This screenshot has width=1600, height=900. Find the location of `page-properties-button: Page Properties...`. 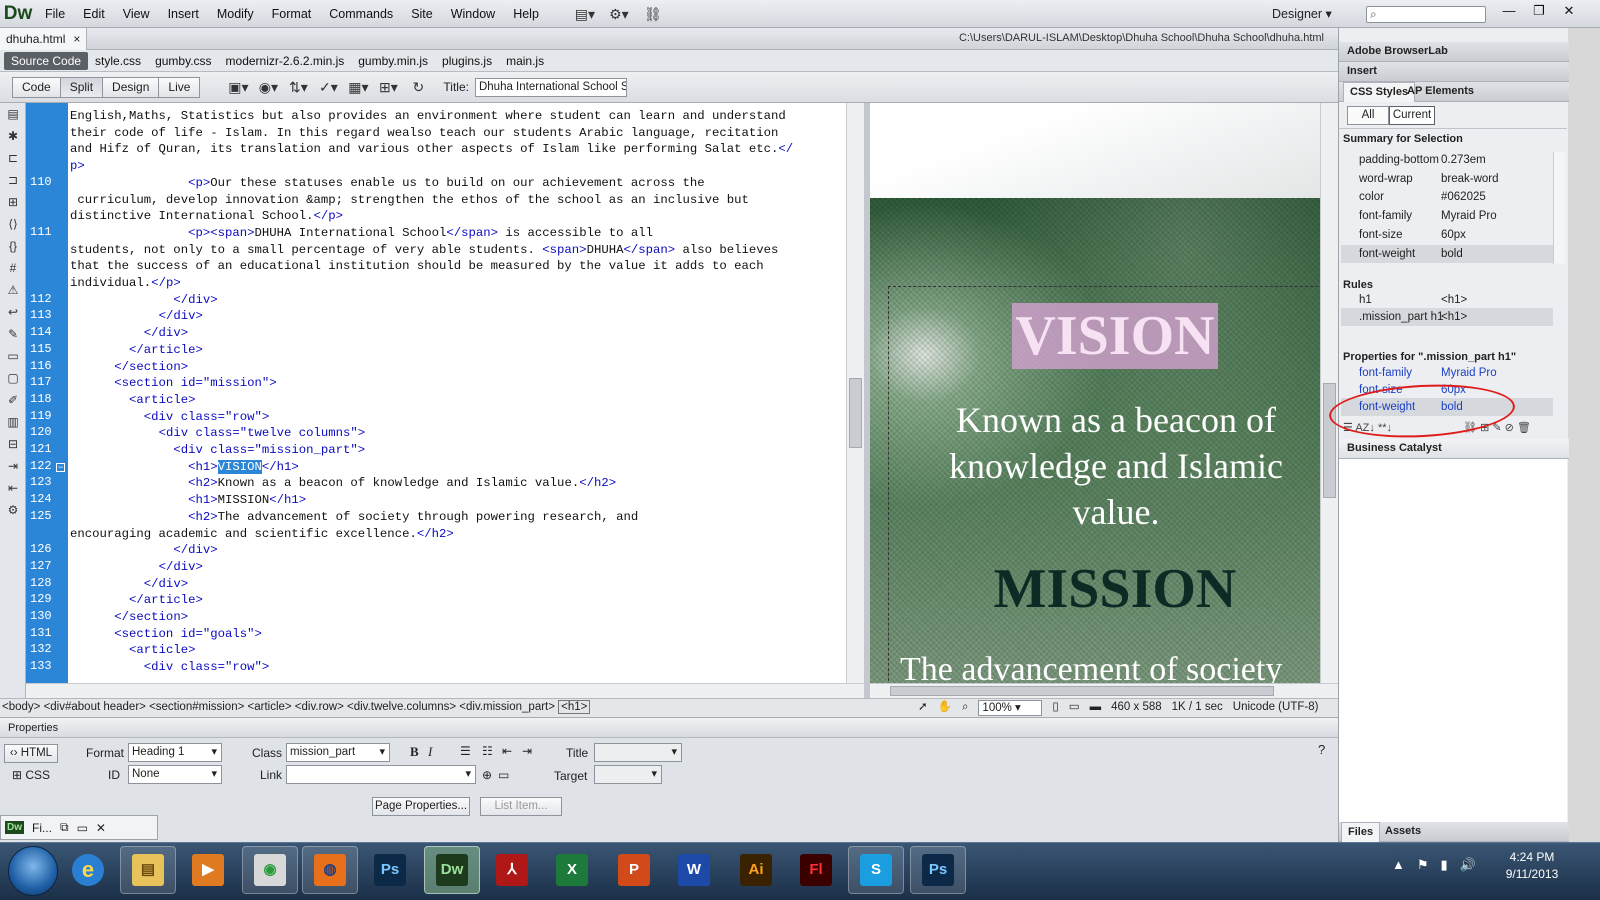

page-properties-button: Page Properties... is located at coordinates (421, 806).